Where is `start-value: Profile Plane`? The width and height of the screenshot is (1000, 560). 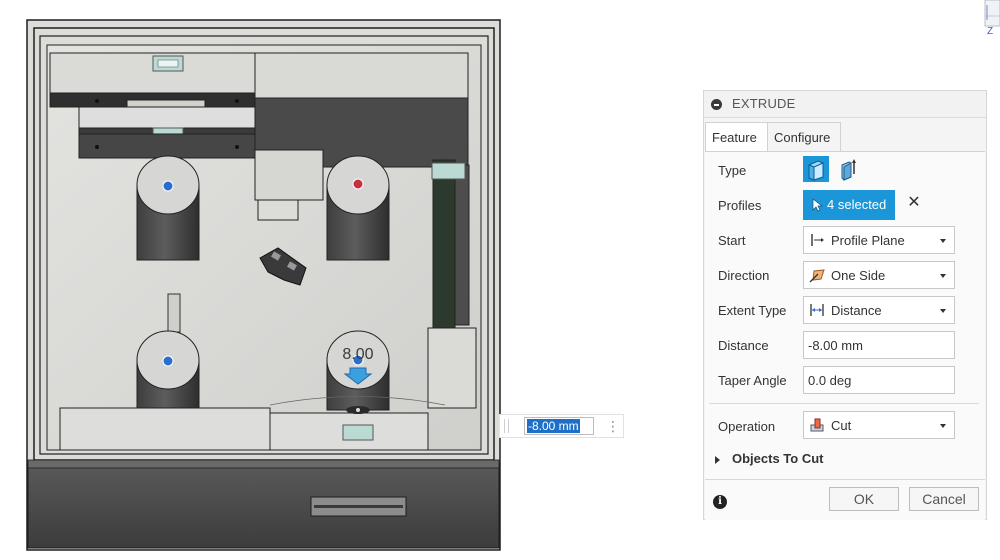
start-value: Profile Plane is located at coordinates (868, 240).